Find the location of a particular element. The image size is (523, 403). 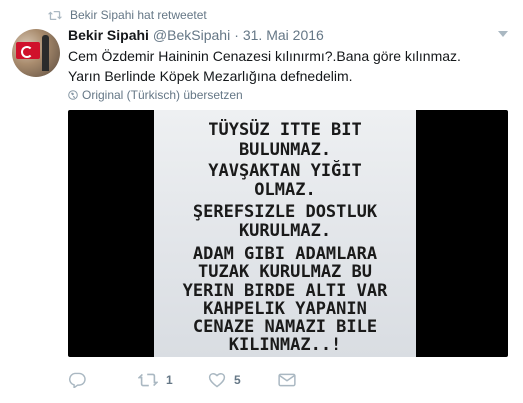

media-text-line: TÜYSÜZ ITTE BIT is located at coordinates (285, 130).